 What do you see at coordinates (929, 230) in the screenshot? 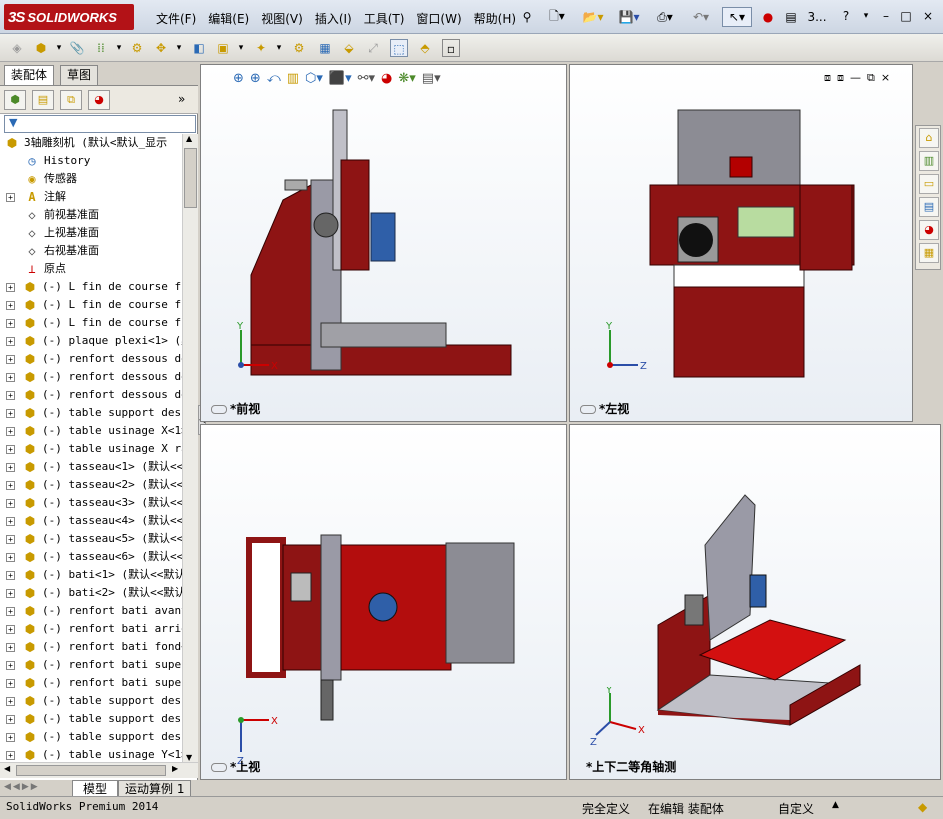
I see `appearances-icon: ◕` at bounding box center [929, 230].